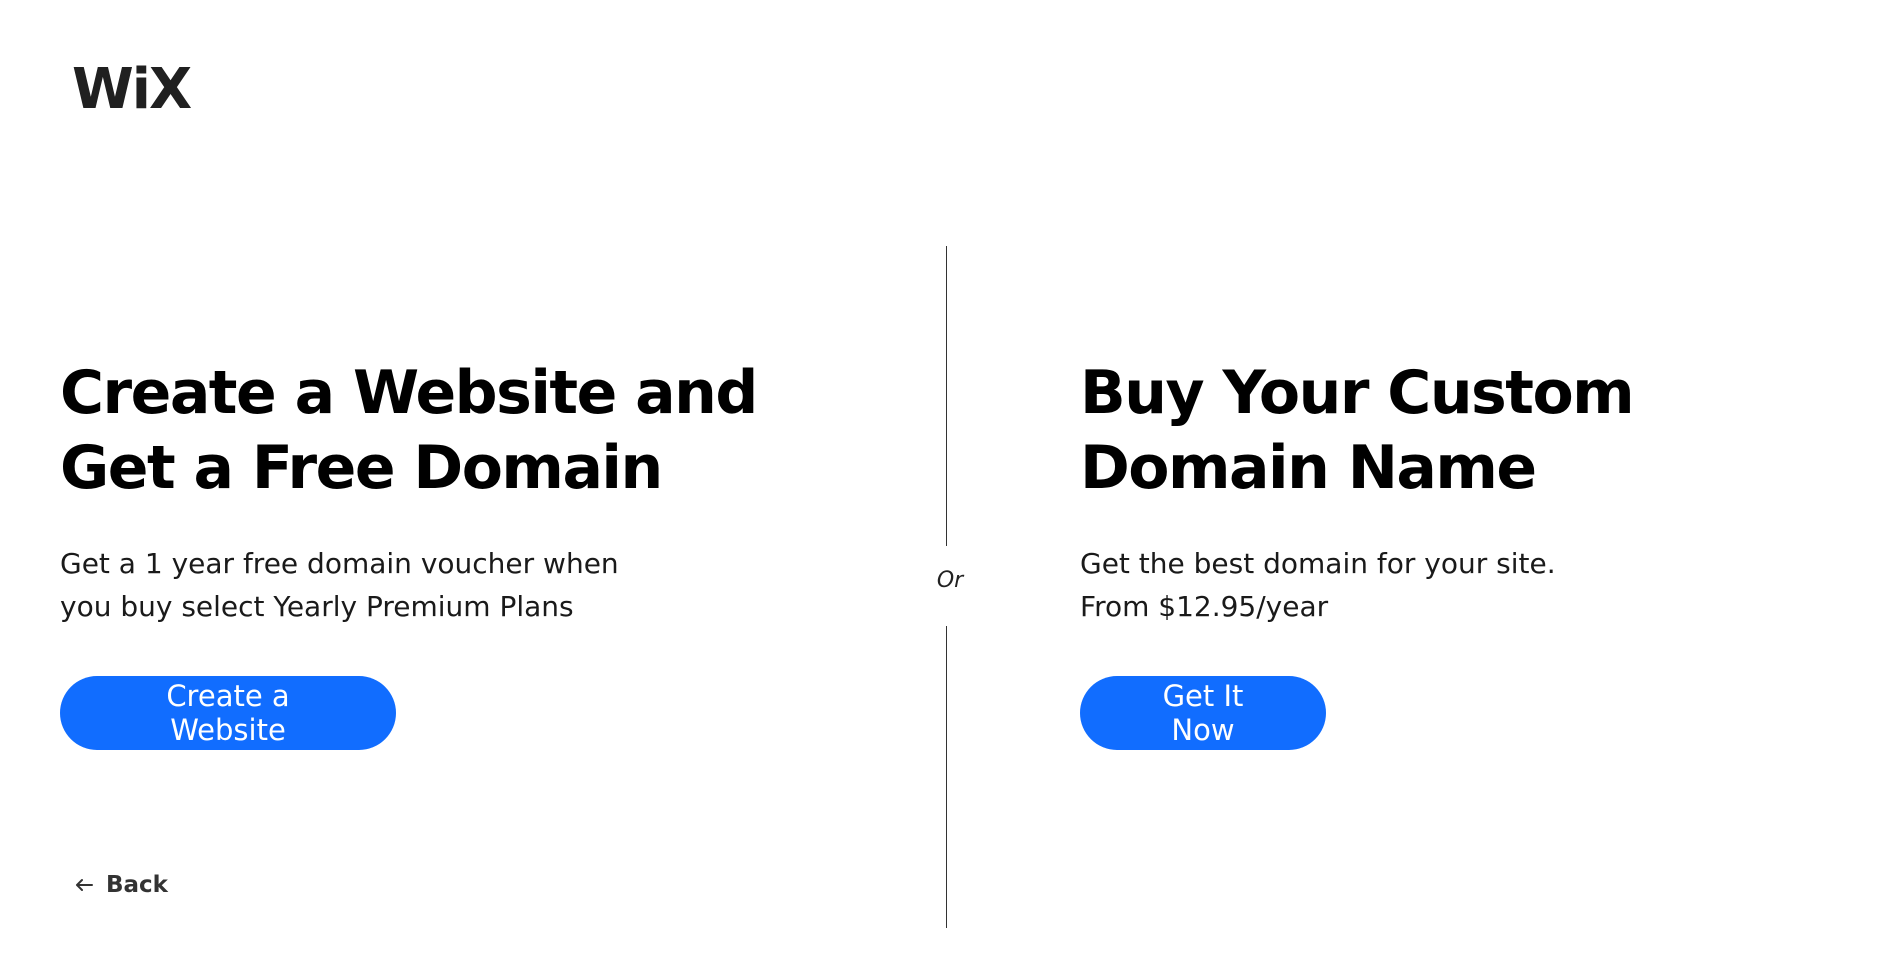  Describe the element at coordinates (1204, 606) in the screenshot. I see `buy-domain-price: From $12.95/year` at that location.